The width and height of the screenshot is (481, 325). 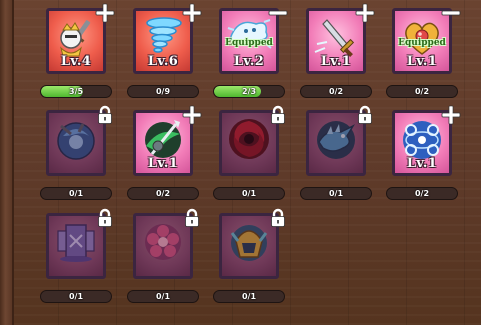 I want to click on progress-text: 0/9, so click(x=163, y=91).